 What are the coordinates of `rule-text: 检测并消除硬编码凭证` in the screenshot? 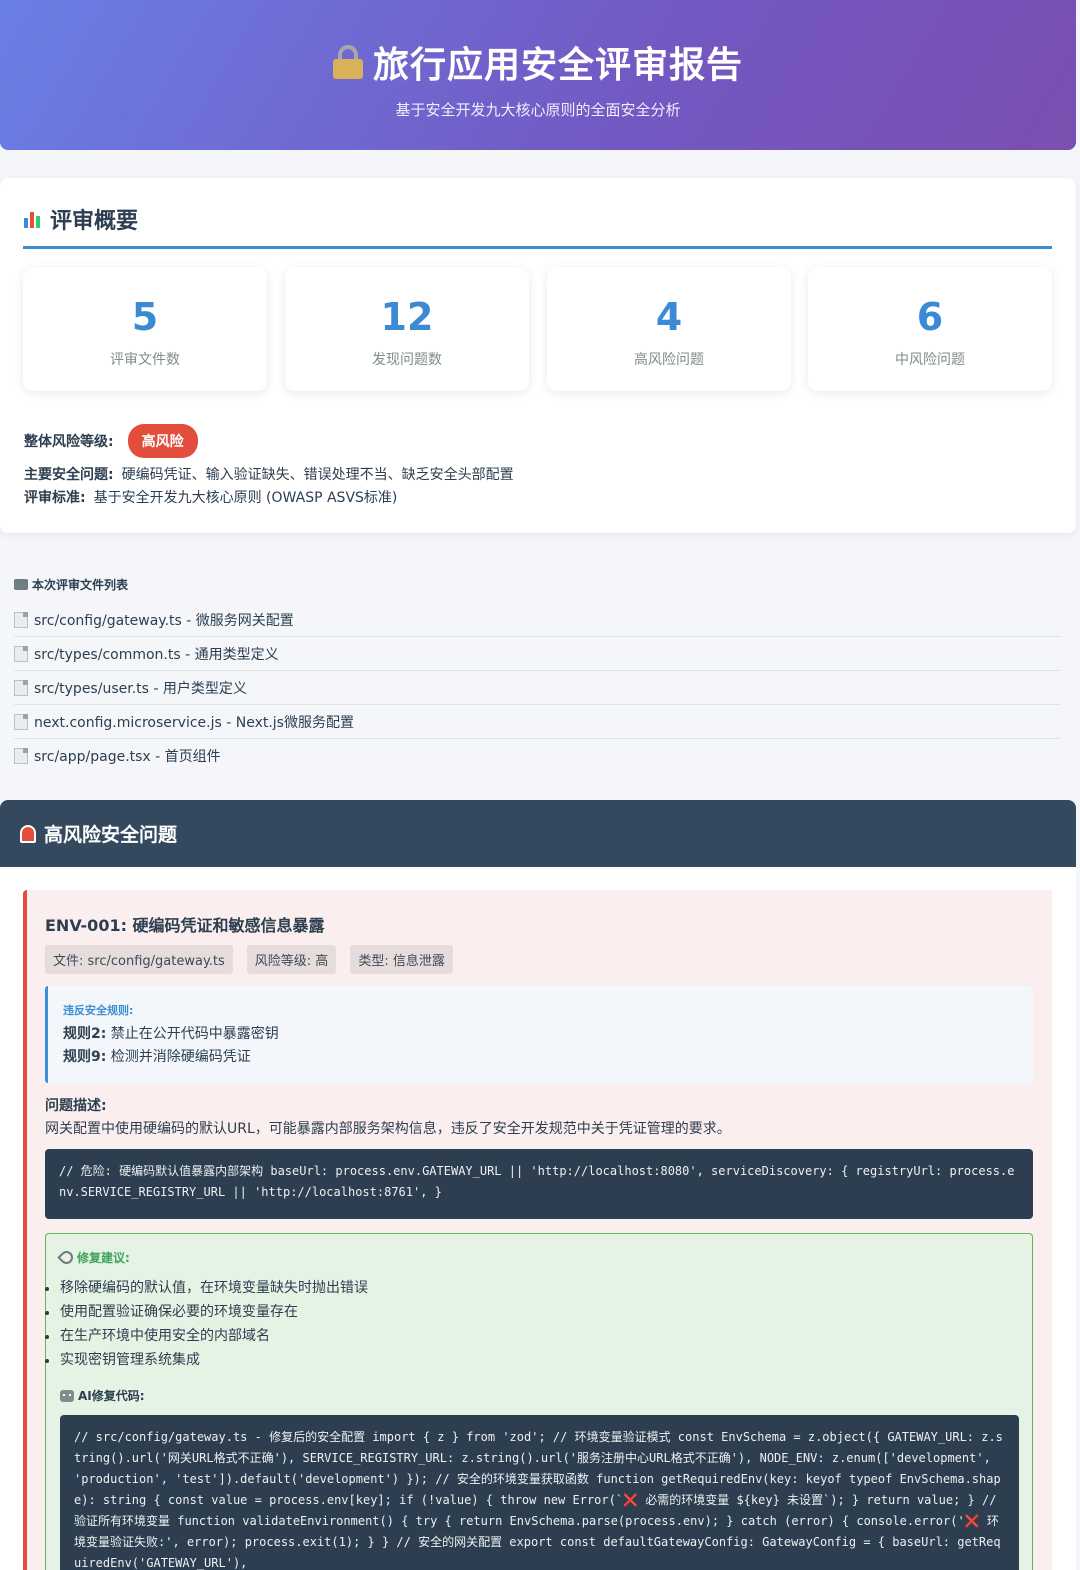 It's located at (178, 1057).